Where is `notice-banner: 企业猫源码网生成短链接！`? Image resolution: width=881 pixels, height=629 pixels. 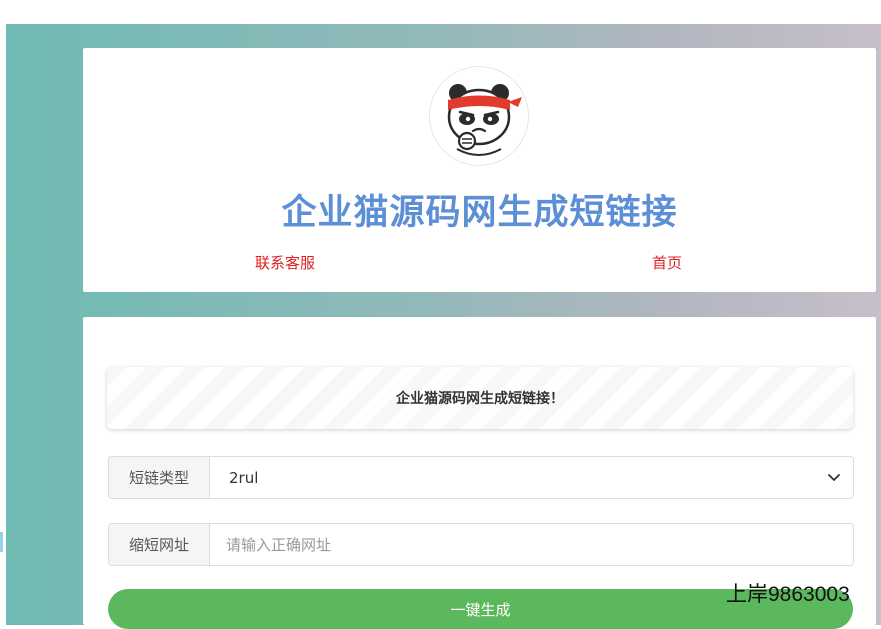 notice-banner: 企业猫源码网生成短链接！ is located at coordinates (480, 398).